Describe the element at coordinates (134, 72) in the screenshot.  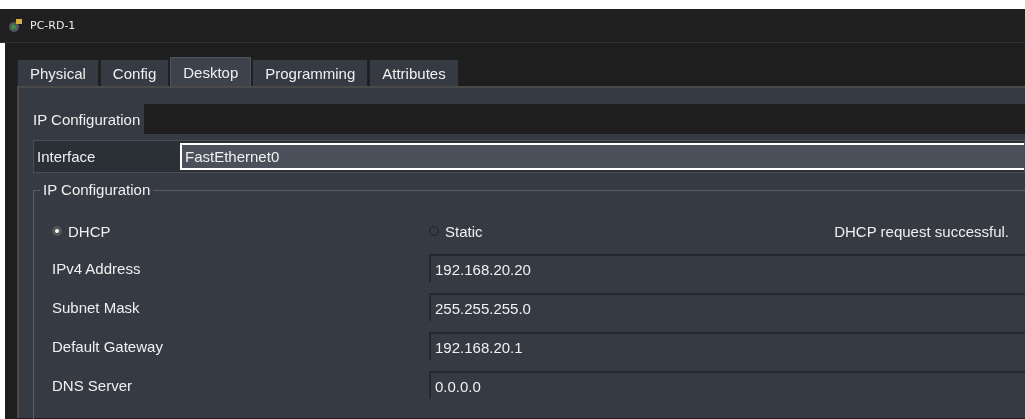
I see `tab: Config` at that location.